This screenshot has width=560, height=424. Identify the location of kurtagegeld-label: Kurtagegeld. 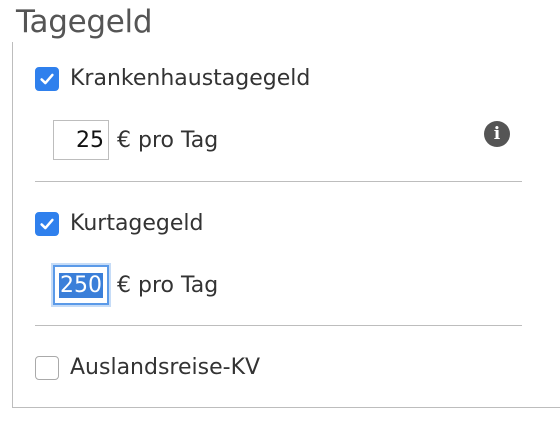
(137, 223).